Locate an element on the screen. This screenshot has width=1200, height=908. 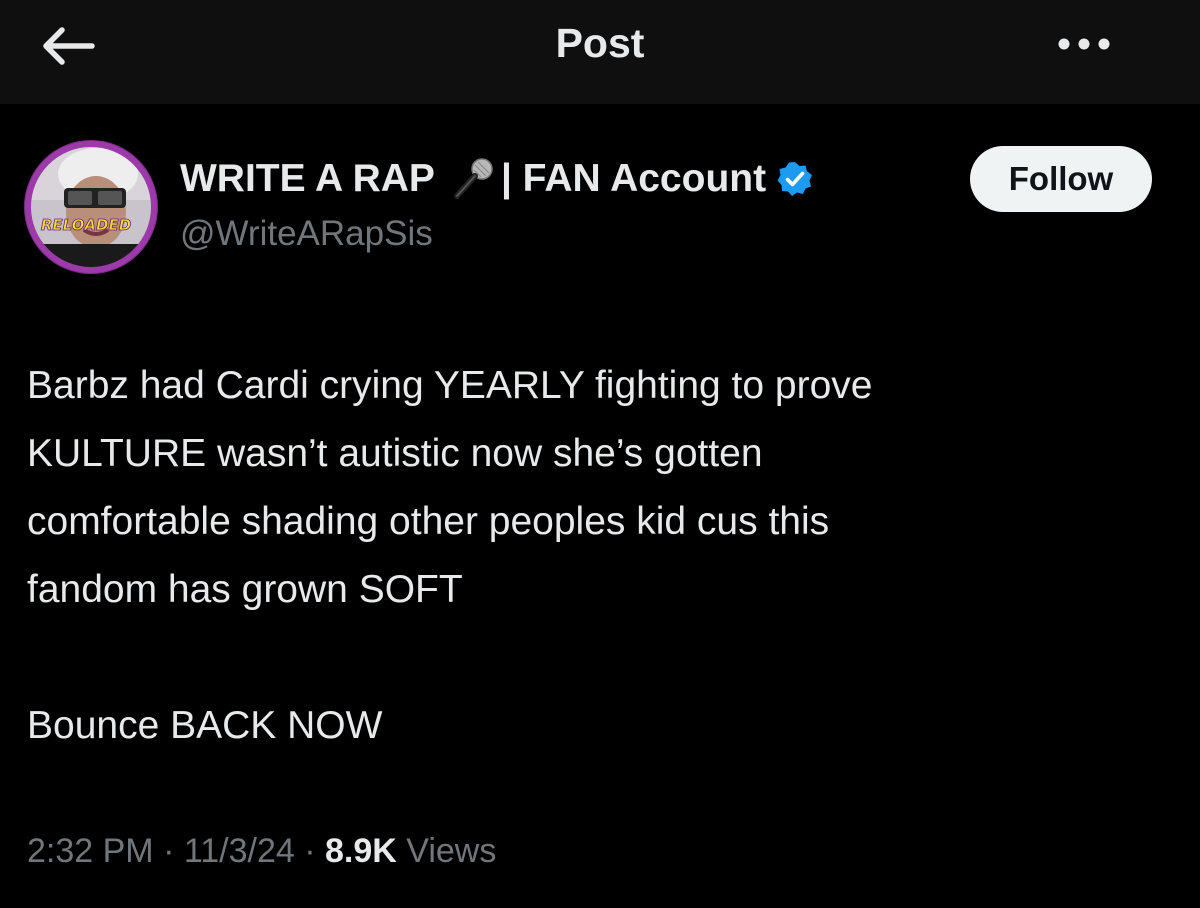
avatar: RELOADED is located at coordinates (91, 207).